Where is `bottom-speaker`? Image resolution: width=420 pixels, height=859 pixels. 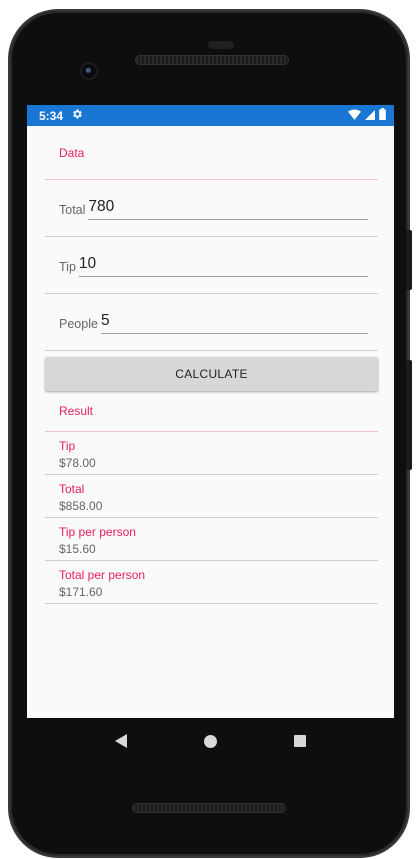 bottom-speaker is located at coordinates (209, 808).